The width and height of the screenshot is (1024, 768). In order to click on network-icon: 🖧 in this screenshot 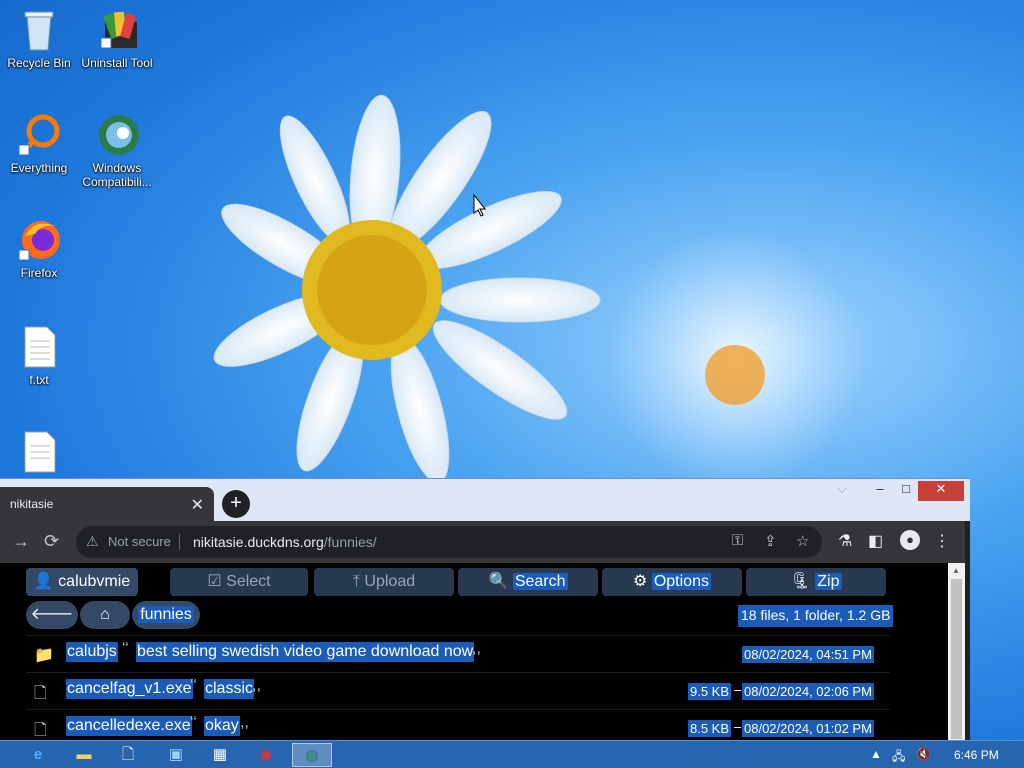, I will do `click(898, 757)`.